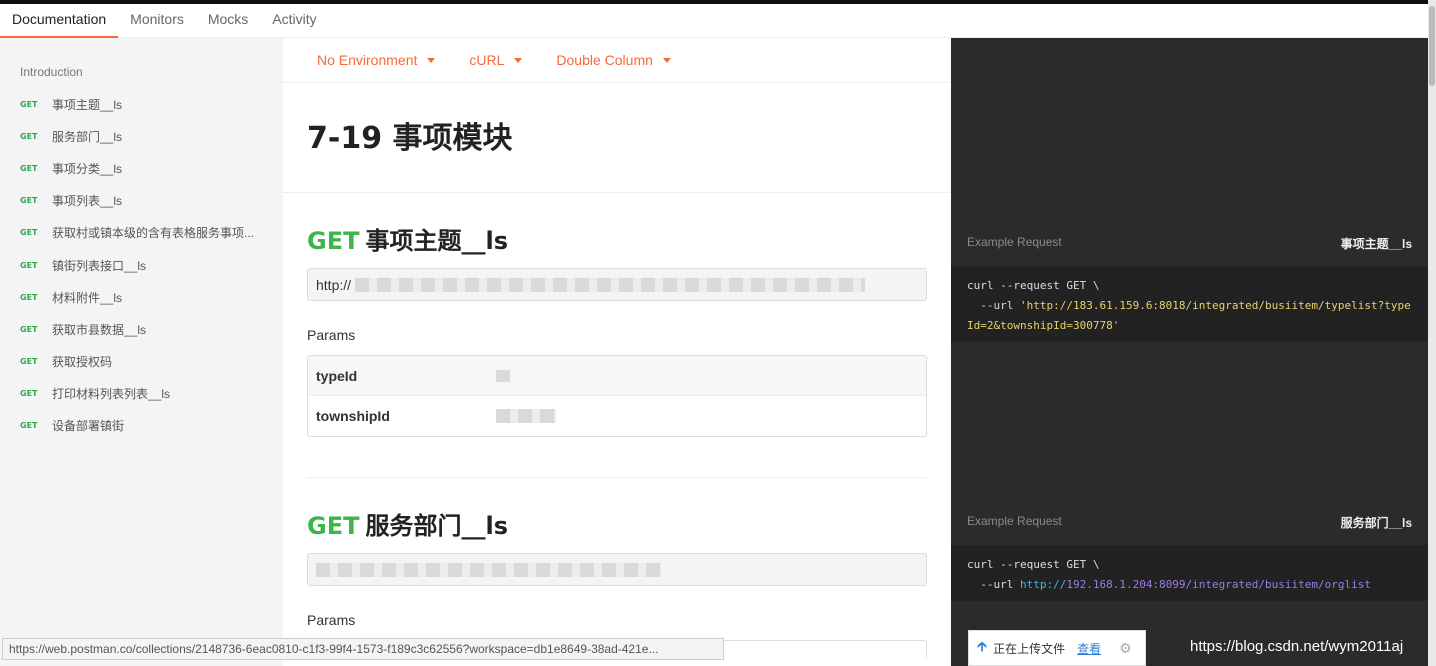  Describe the element at coordinates (982, 646) in the screenshot. I see `upload-arrow-icon: 🡱` at that location.